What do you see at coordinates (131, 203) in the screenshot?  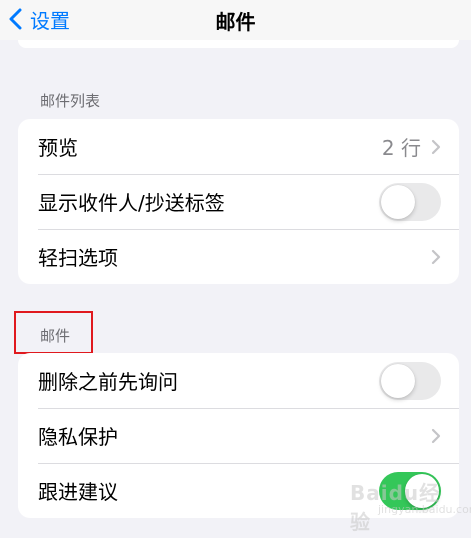 I see `row-label: 显示收件人/抄送标签` at bounding box center [131, 203].